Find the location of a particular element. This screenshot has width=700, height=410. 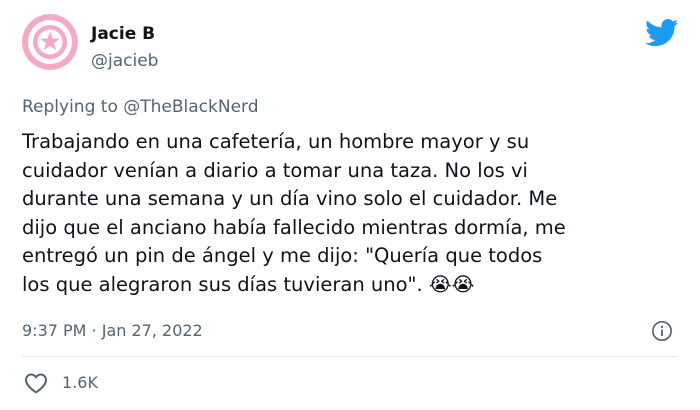

info-icon is located at coordinates (662, 331).